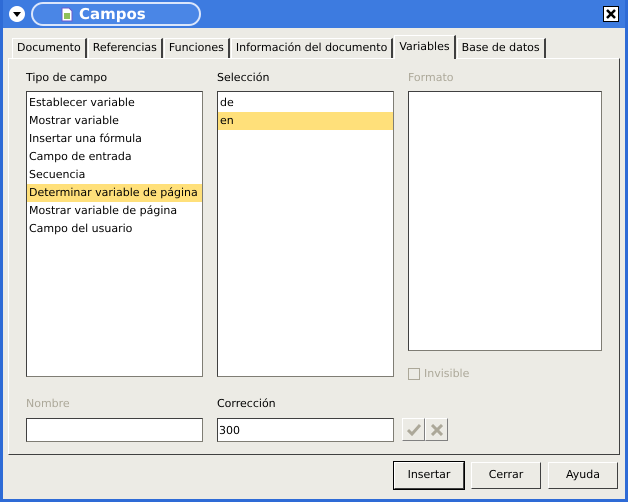 The image size is (628, 502). What do you see at coordinates (114, 211) in the screenshot?
I see `list-item: Mostrar variable de página` at bounding box center [114, 211].